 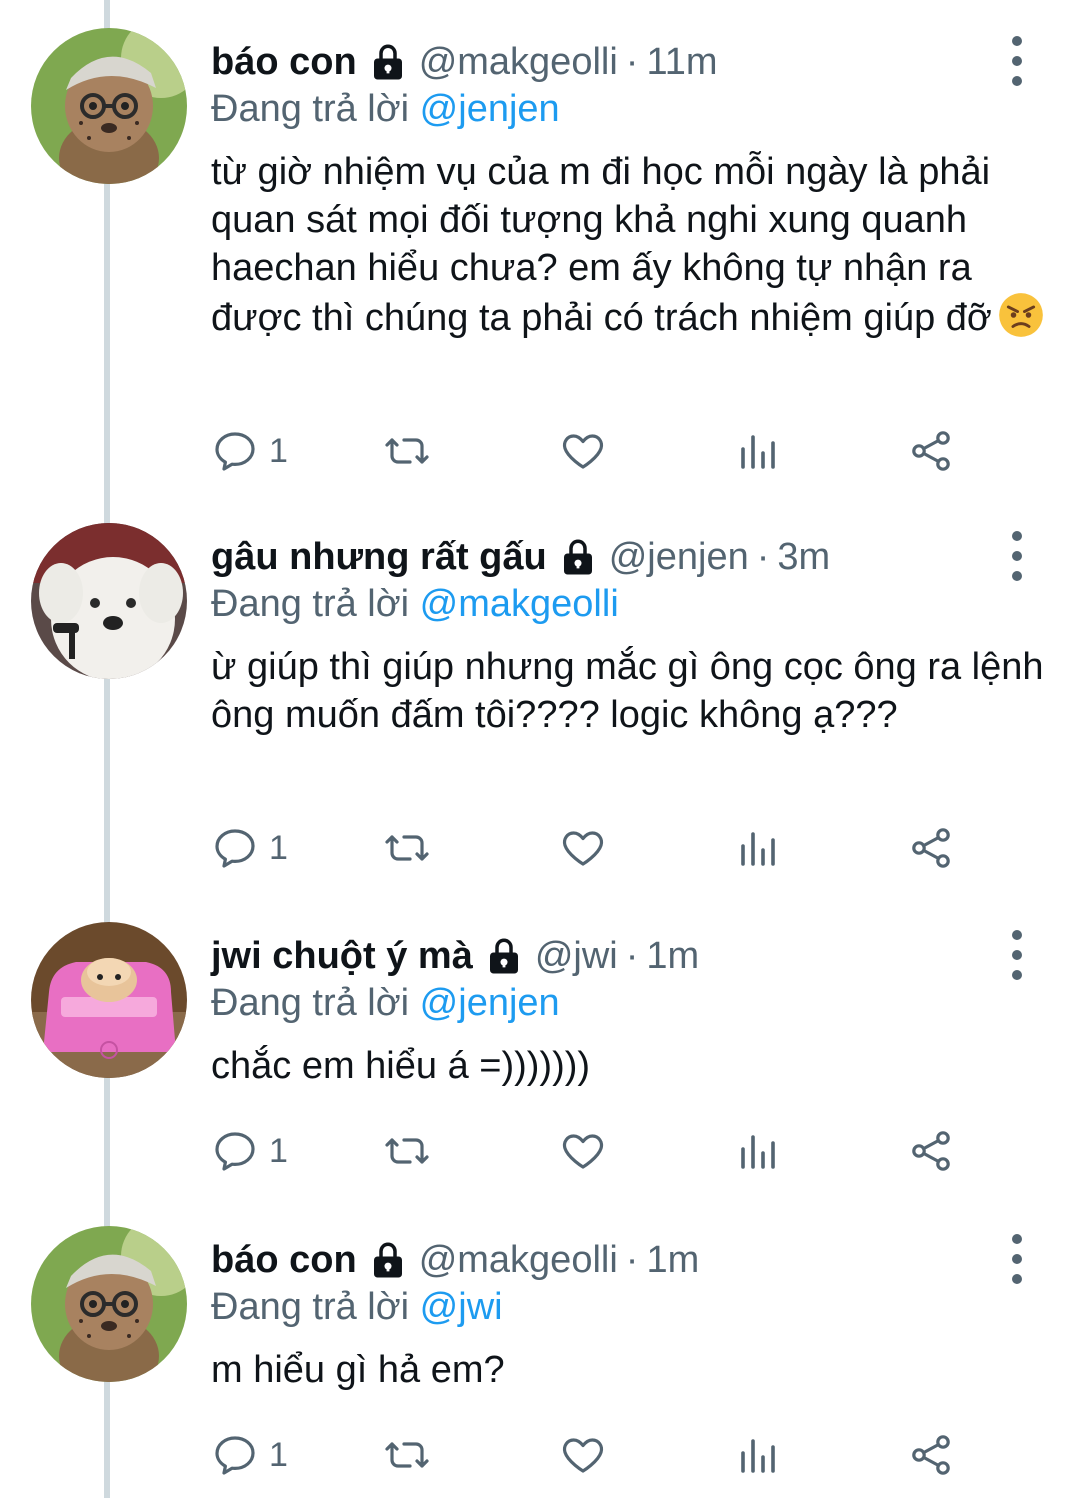 What do you see at coordinates (576, 956) in the screenshot?
I see `handle: @jwi` at bounding box center [576, 956].